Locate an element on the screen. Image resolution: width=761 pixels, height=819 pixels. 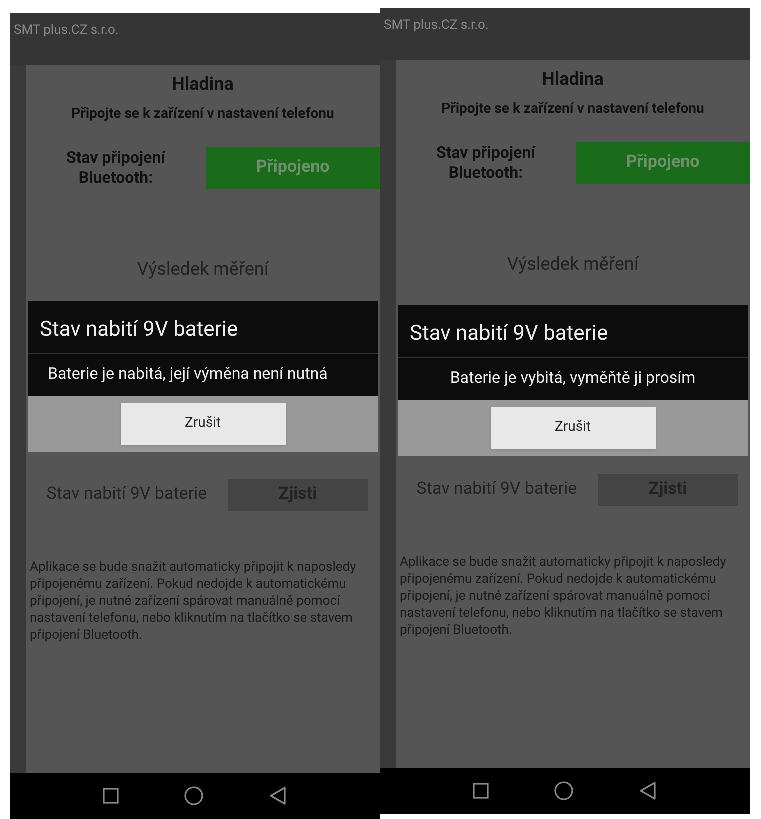
dialog-message: Baterie je vybitá, vyměňtě ji prosím is located at coordinates (573, 377).